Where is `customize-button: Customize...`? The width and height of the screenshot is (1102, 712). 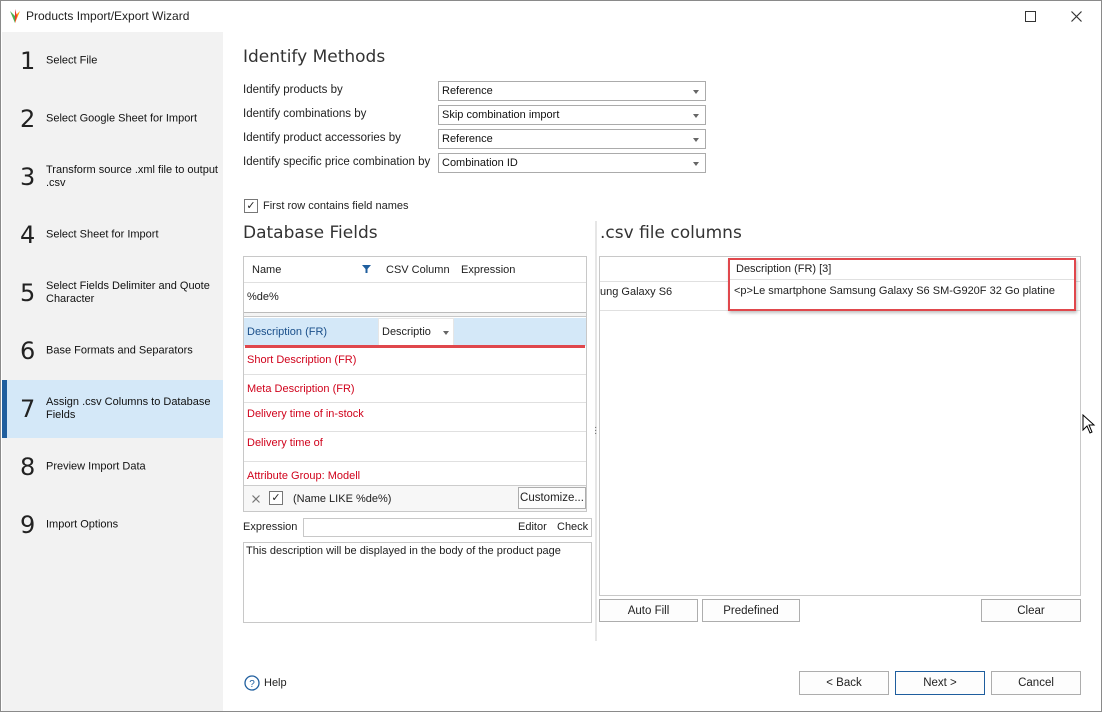
customize-button: Customize... is located at coordinates (552, 498).